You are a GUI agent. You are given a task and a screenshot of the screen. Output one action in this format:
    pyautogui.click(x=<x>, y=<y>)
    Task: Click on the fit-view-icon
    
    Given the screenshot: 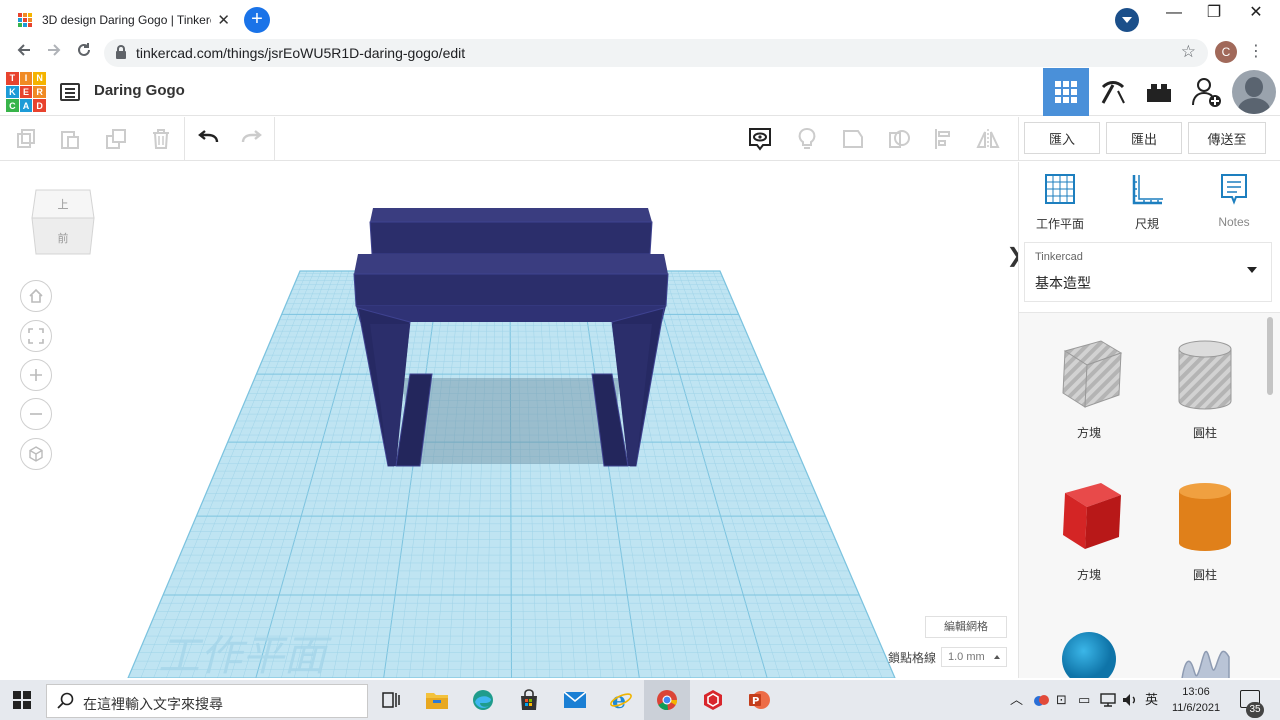 What is the action you would take?
    pyautogui.click(x=36, y=336)
    